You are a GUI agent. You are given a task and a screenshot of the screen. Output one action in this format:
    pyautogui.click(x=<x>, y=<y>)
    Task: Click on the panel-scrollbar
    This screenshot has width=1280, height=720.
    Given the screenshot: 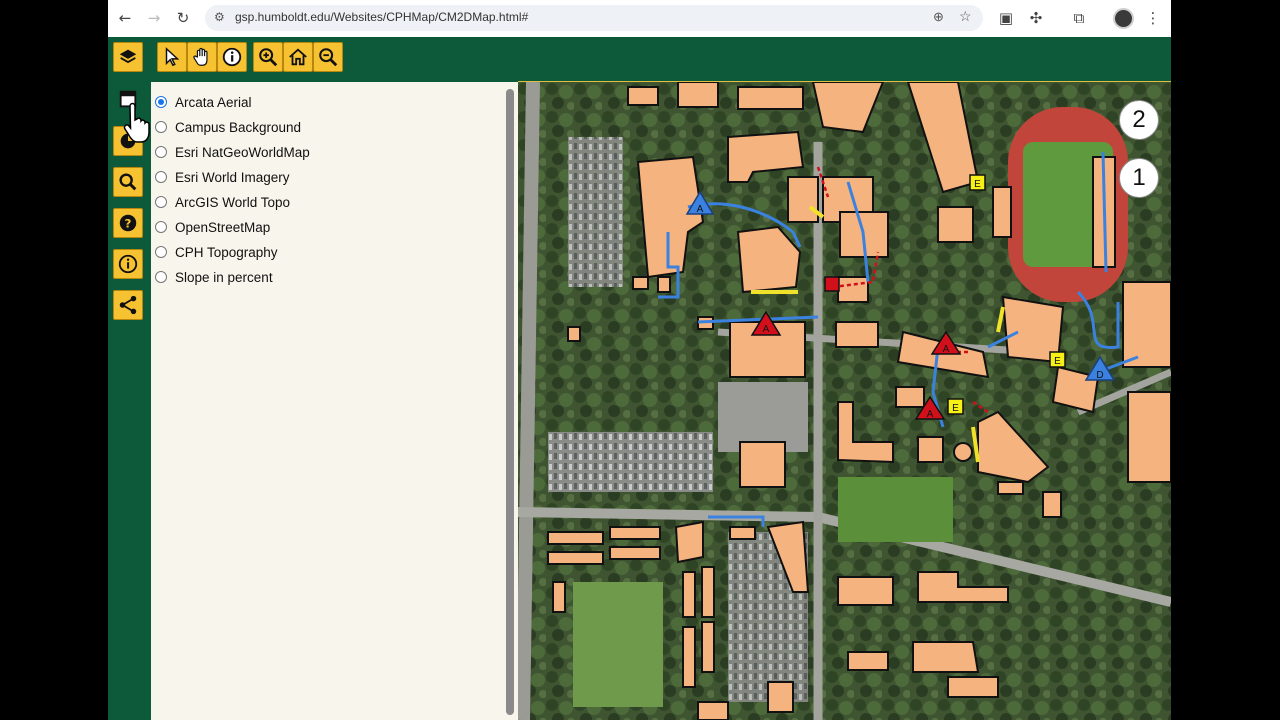 What is the action you would take?
    pyautogui.click(x=510, y=402)
    